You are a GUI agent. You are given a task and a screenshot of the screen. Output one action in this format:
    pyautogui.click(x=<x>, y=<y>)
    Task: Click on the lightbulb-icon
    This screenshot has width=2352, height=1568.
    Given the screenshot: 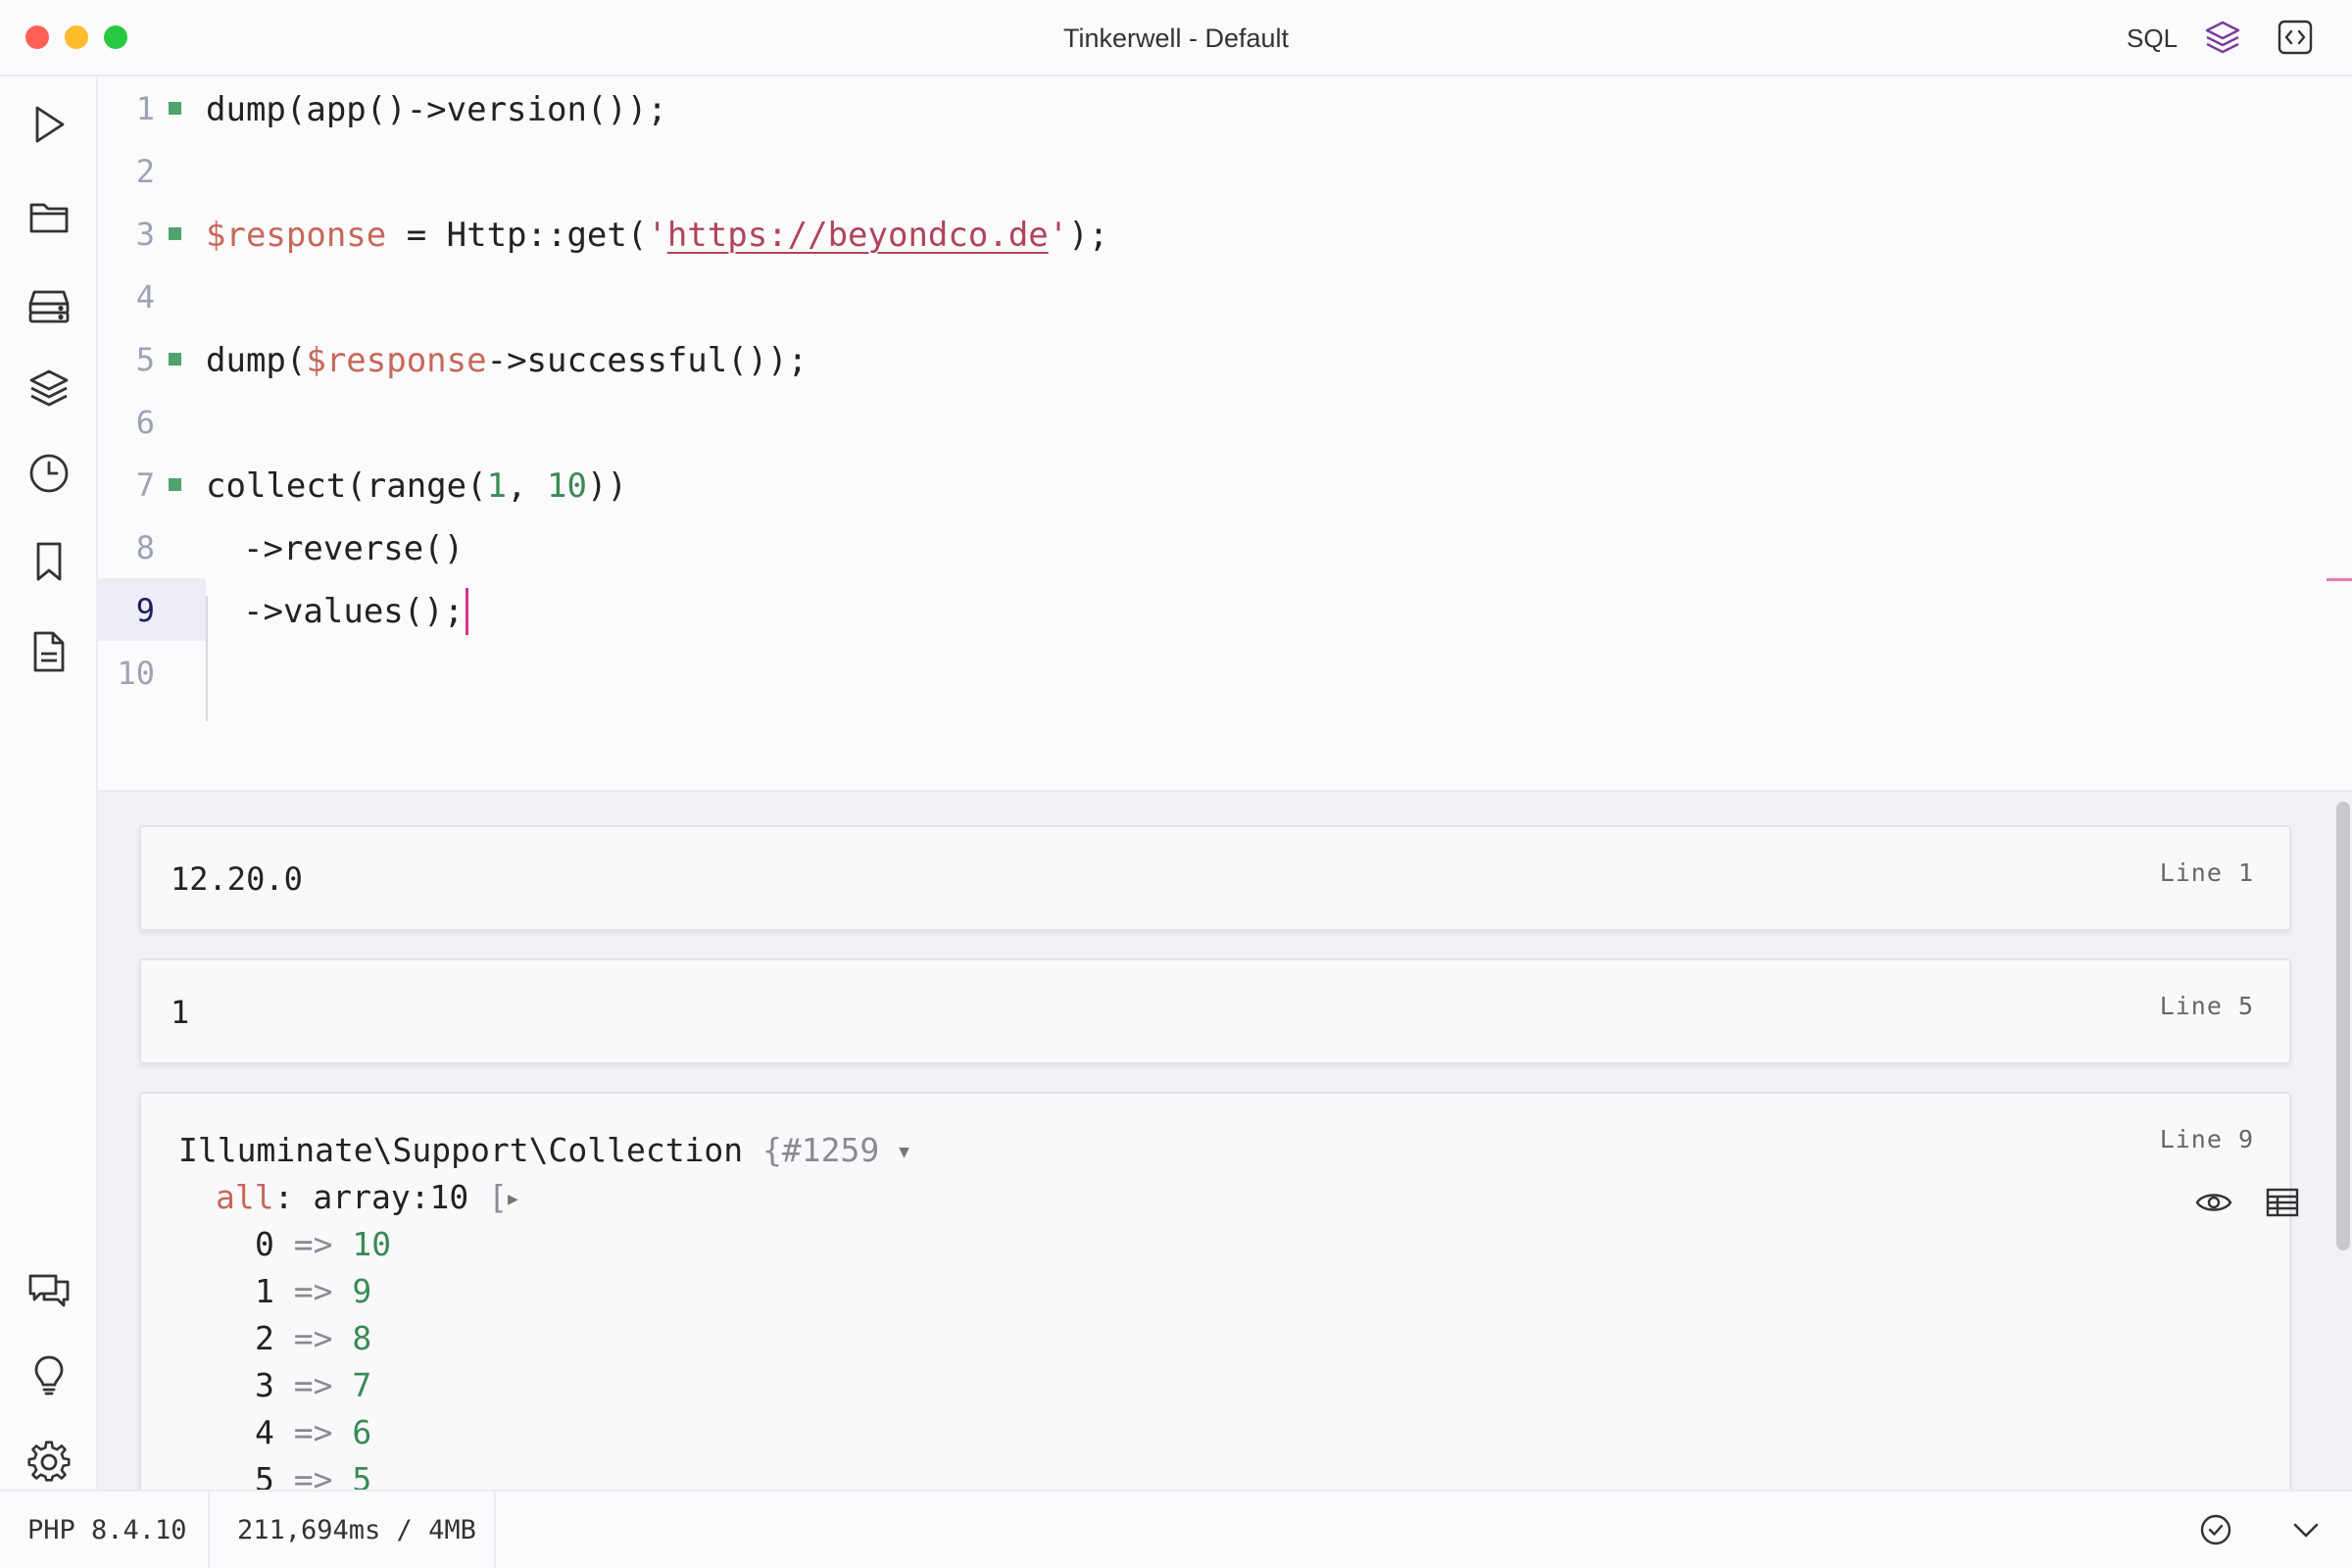 What is the action you would take?
    pyautogui.click(x=49, y=1374)
    